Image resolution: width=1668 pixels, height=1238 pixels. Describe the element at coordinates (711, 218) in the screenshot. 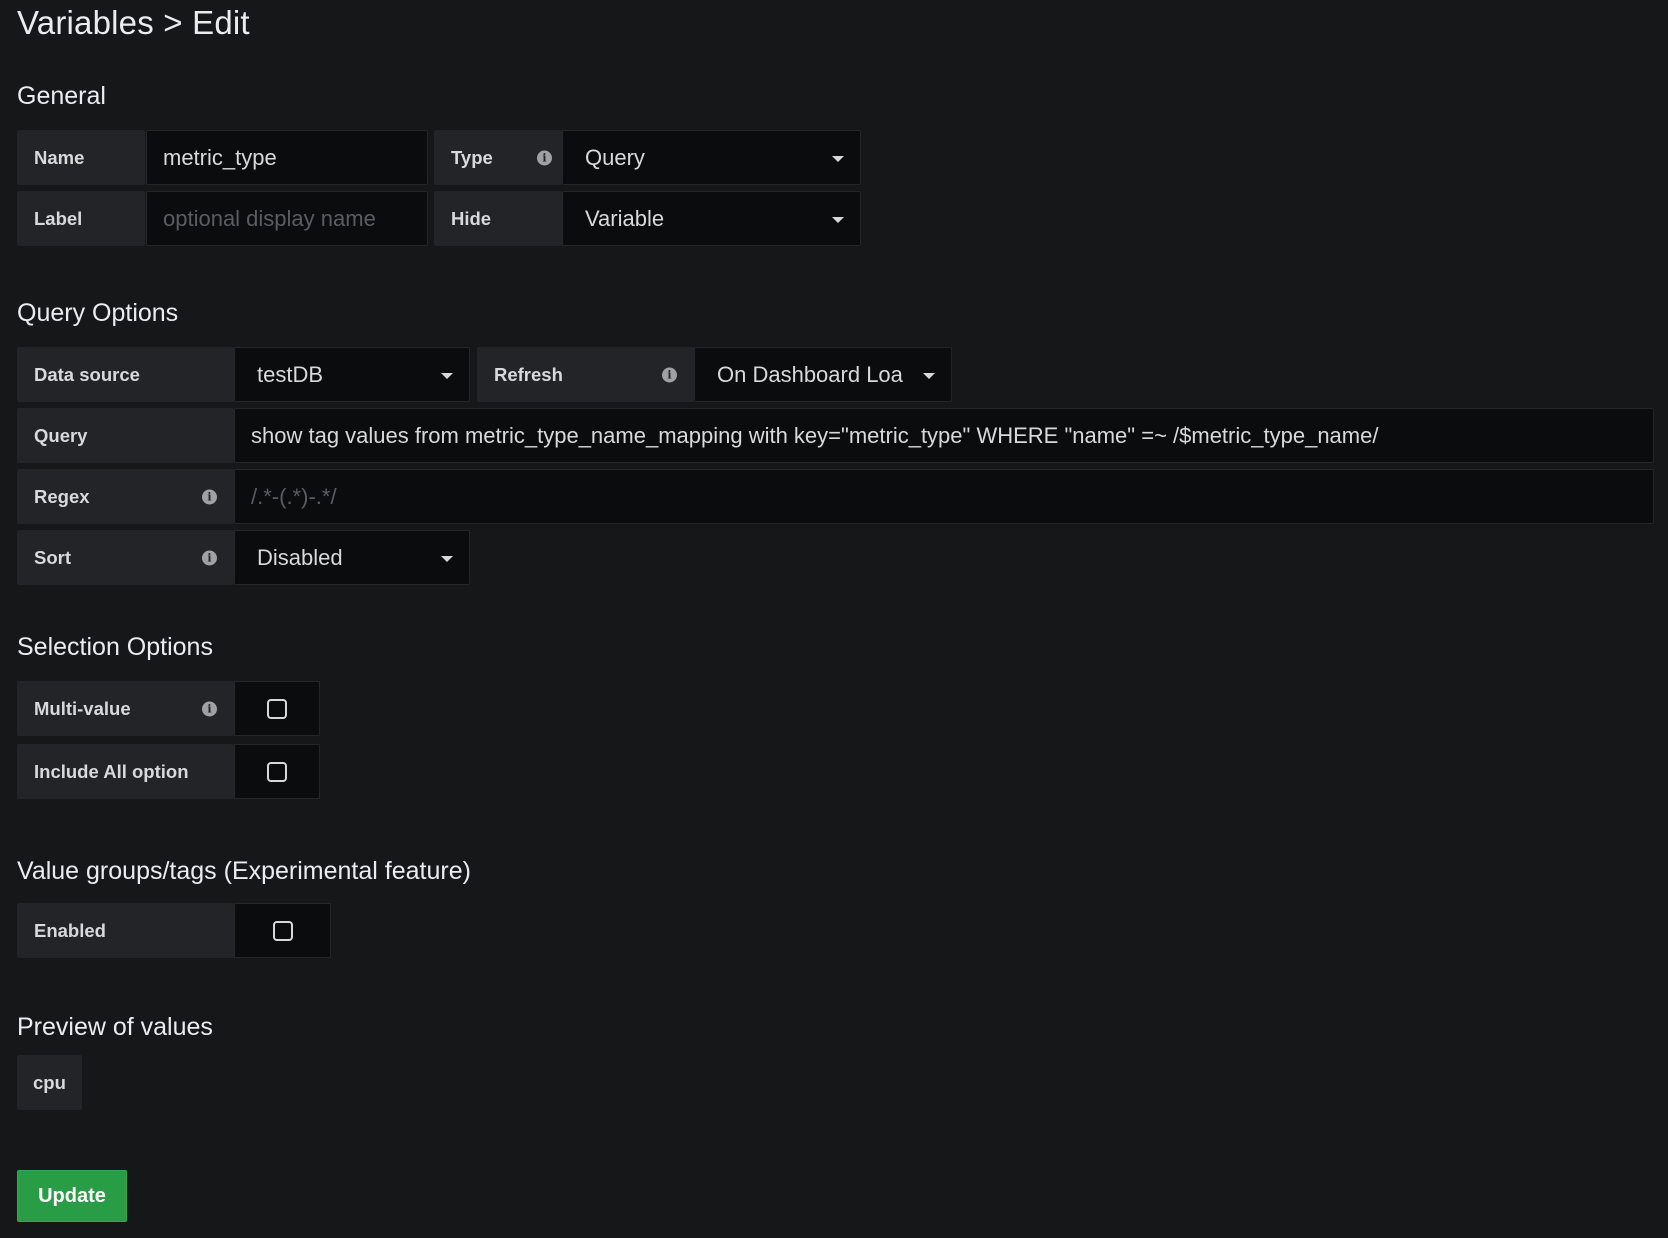

I see `hide-select: Variable` at that location.